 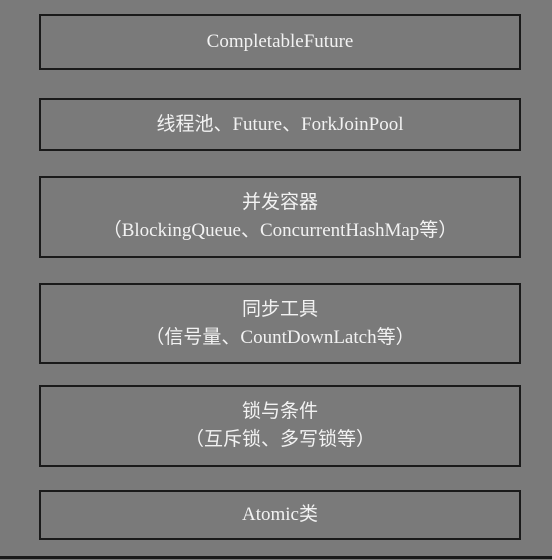 I want to click on layer-title: Atomic类, so click(x=280, y=515).